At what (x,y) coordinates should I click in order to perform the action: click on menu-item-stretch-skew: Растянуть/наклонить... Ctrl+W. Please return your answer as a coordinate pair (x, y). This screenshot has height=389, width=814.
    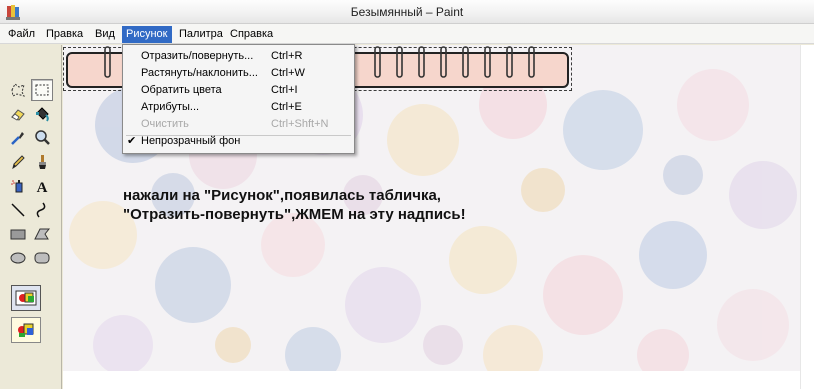
    Looking at the image, I should click on (238, 73).